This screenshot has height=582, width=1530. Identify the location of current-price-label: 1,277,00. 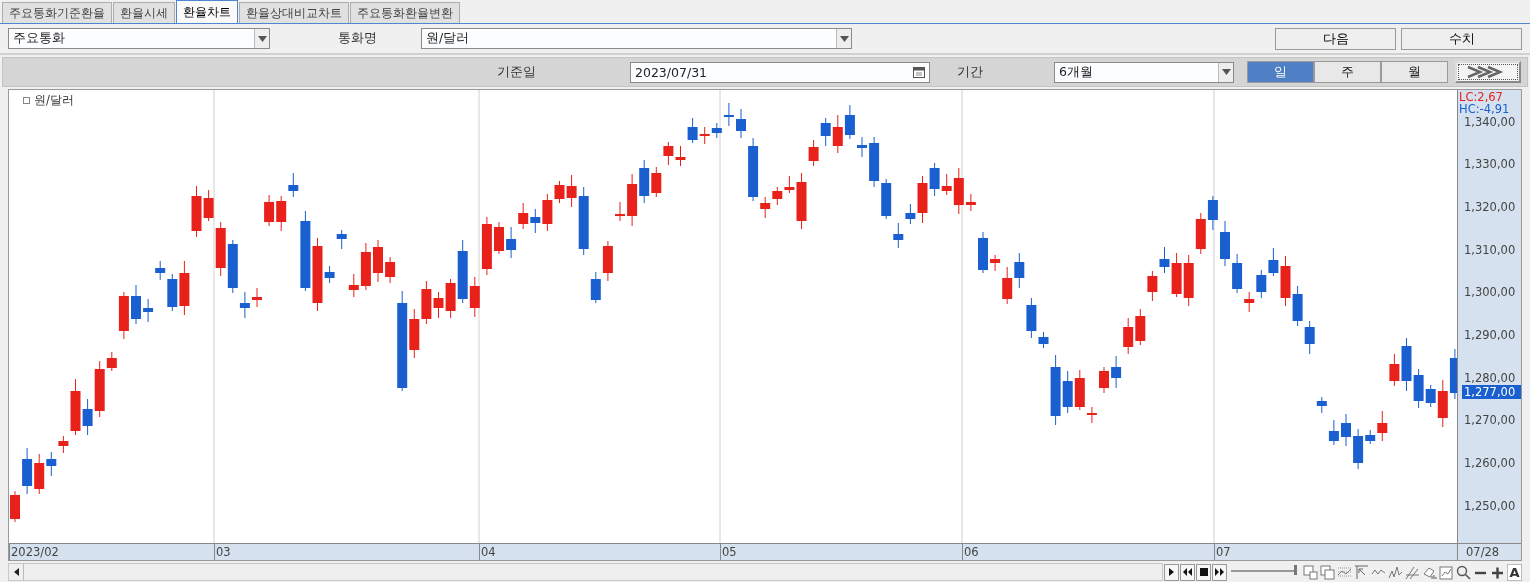
(1491, 391).